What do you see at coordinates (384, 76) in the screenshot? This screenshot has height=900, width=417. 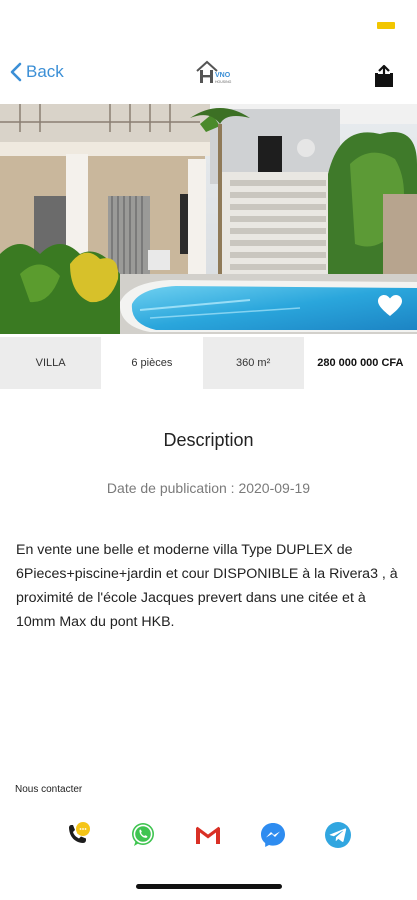 I see `share-icon` at bounding box center [384, 76].